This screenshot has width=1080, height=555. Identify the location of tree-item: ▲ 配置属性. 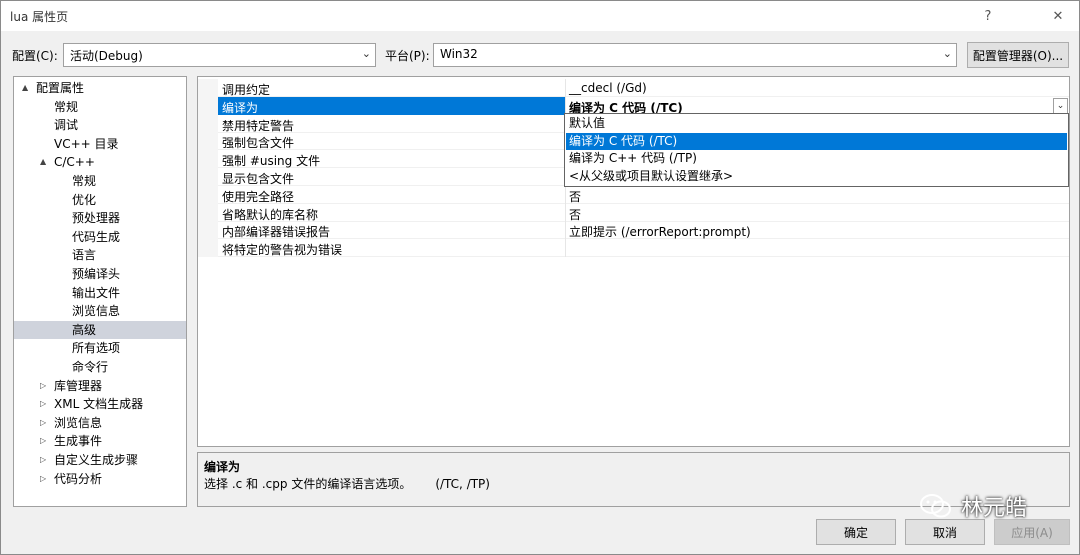
(100, 88).